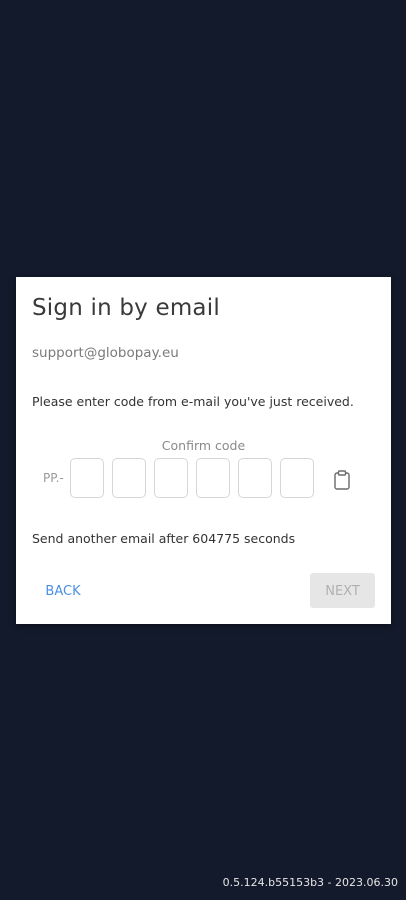  What do you see at coordinates (105, 353) in the screenshot?
I see `email-address: support@globopay.eu` at bounding box center [105, 353].